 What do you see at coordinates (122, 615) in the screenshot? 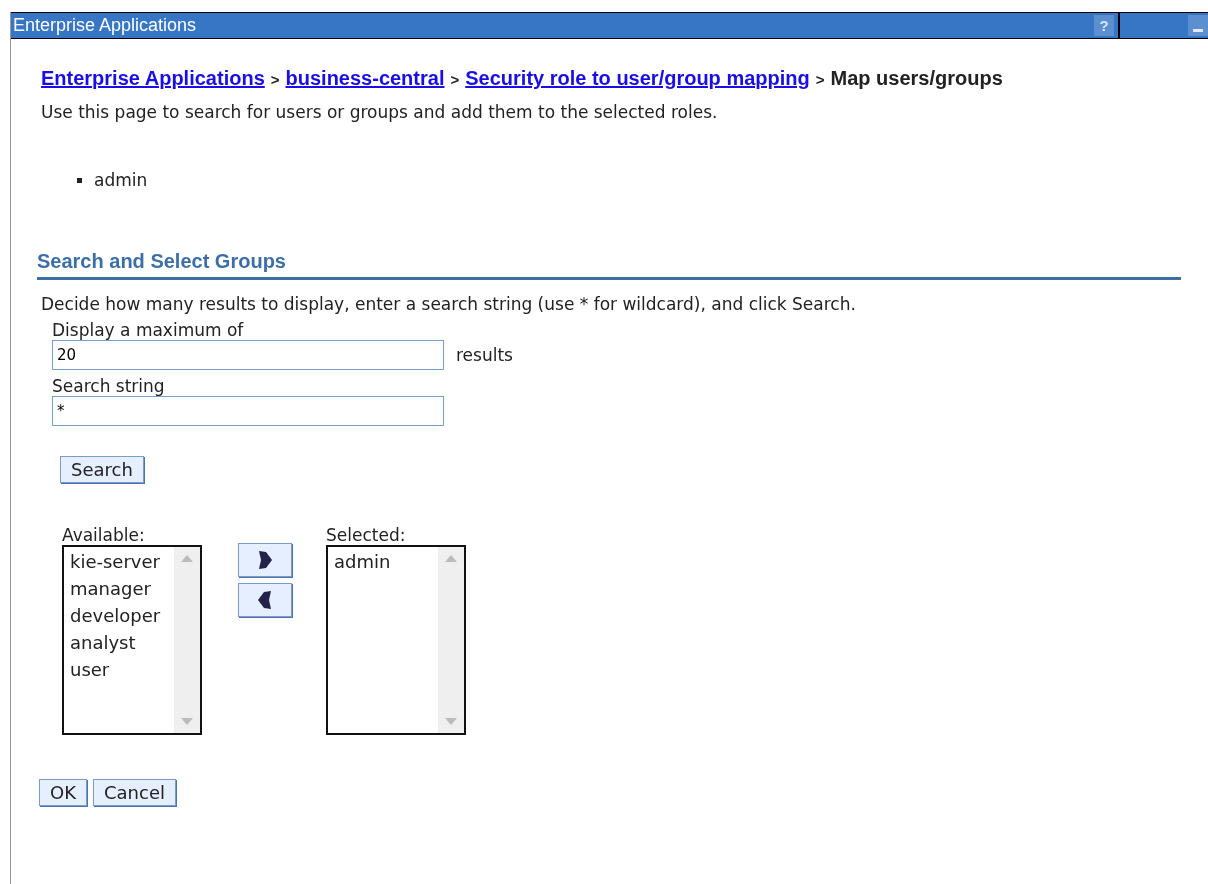
I see `list-option: developer` at bounding box center [122, 615].